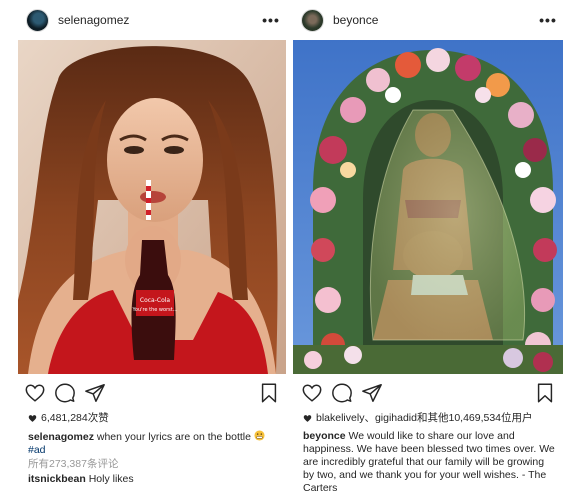 The image size is (580, 498). Describe the element at coordinates (155, 300) in the screenshot. I see `bottle-label-brand: Coca-Cola` at that location.